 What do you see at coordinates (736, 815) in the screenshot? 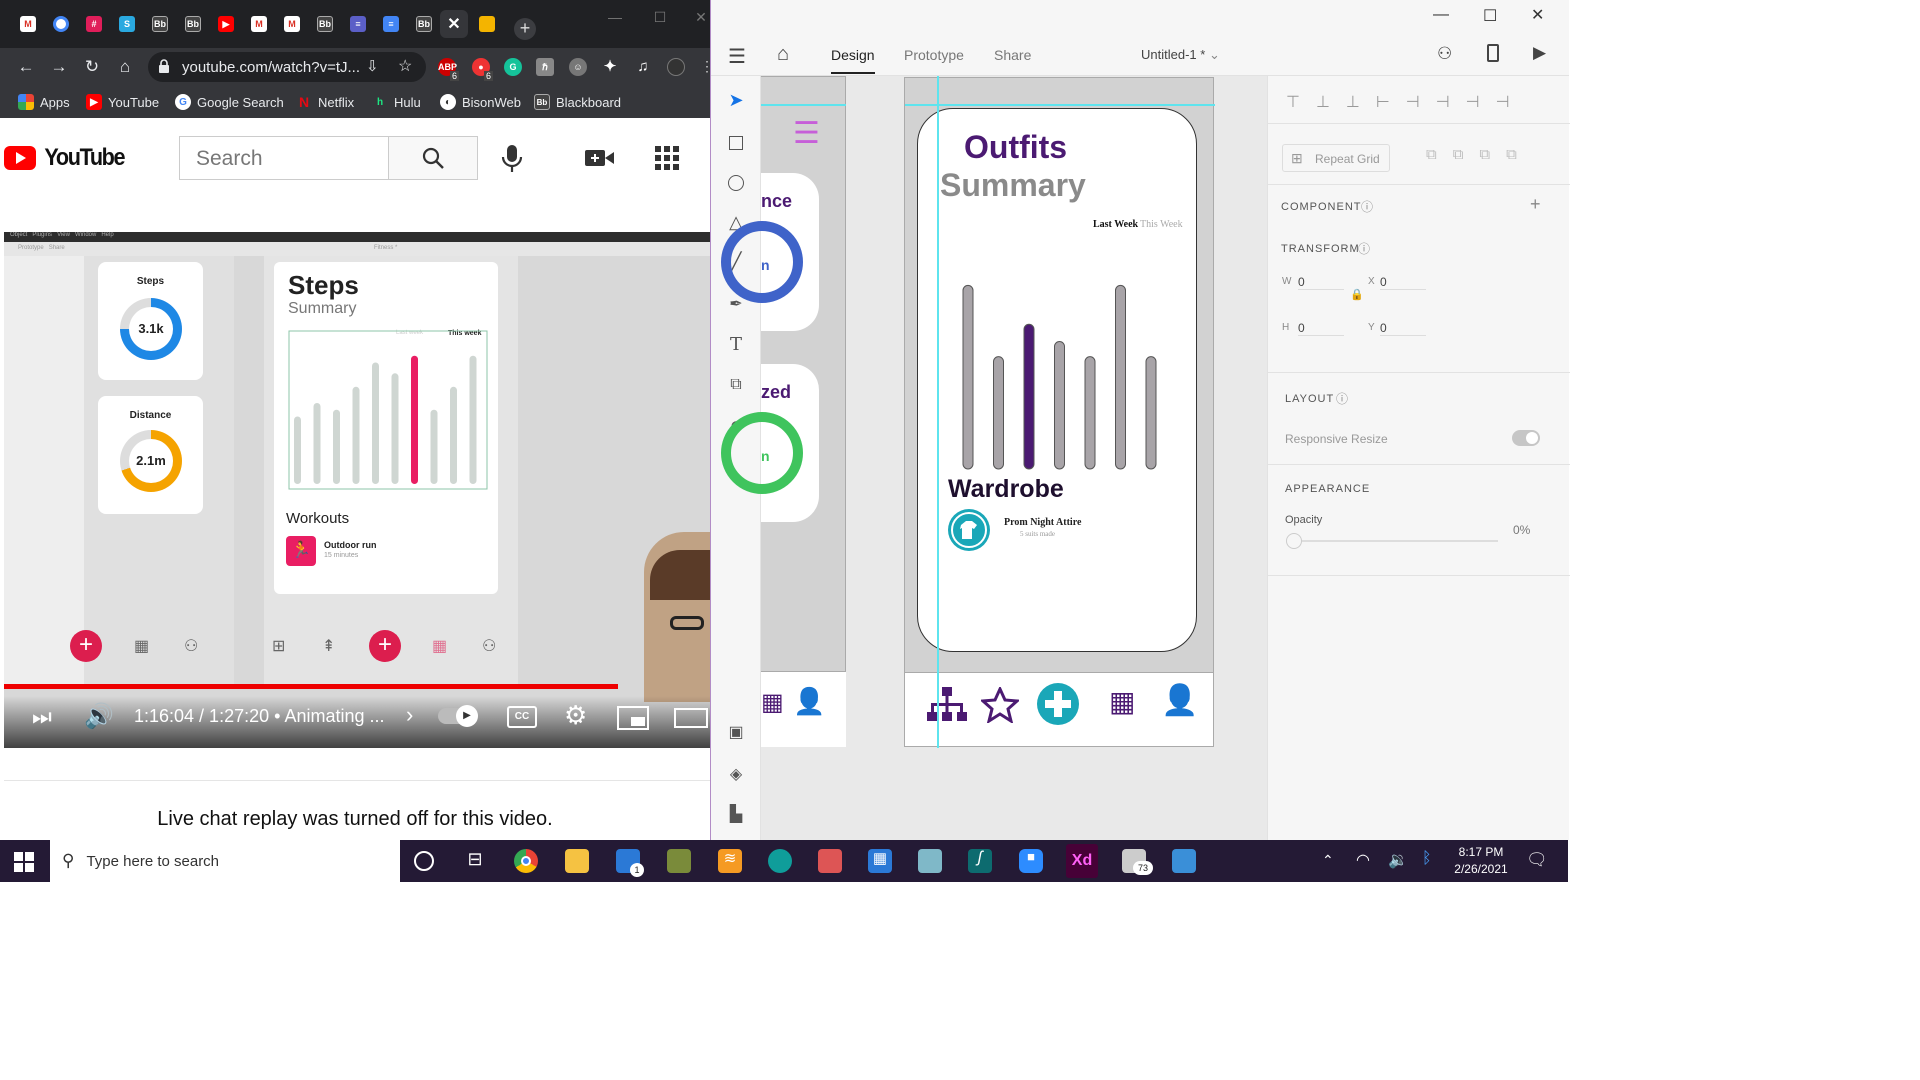
I see `plugins-icon: ▙` at bounding box center [736, 815].